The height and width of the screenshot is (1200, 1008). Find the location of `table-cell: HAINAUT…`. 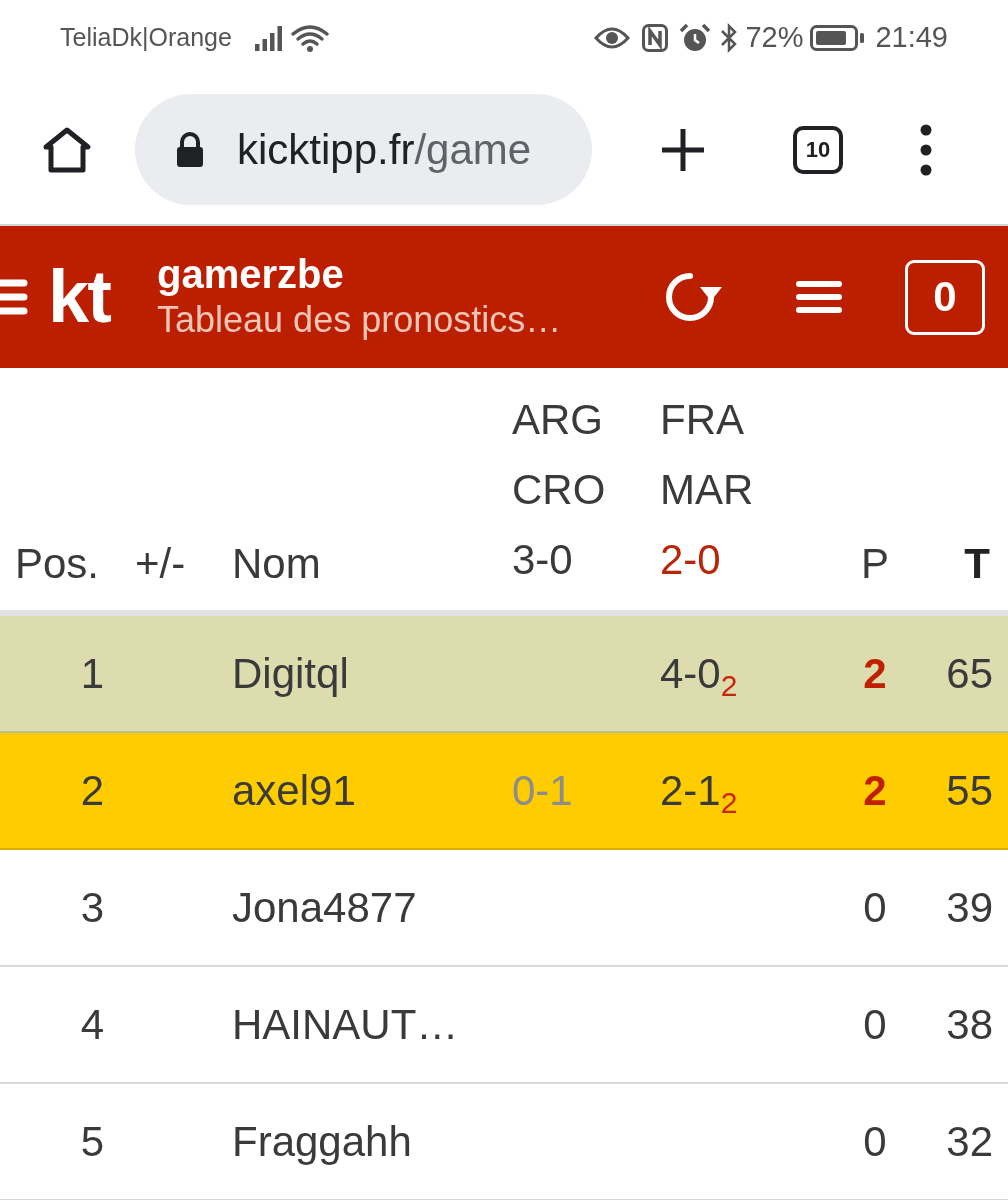

table-cell: HAINAUT… is located at coordinates (345, 1024).